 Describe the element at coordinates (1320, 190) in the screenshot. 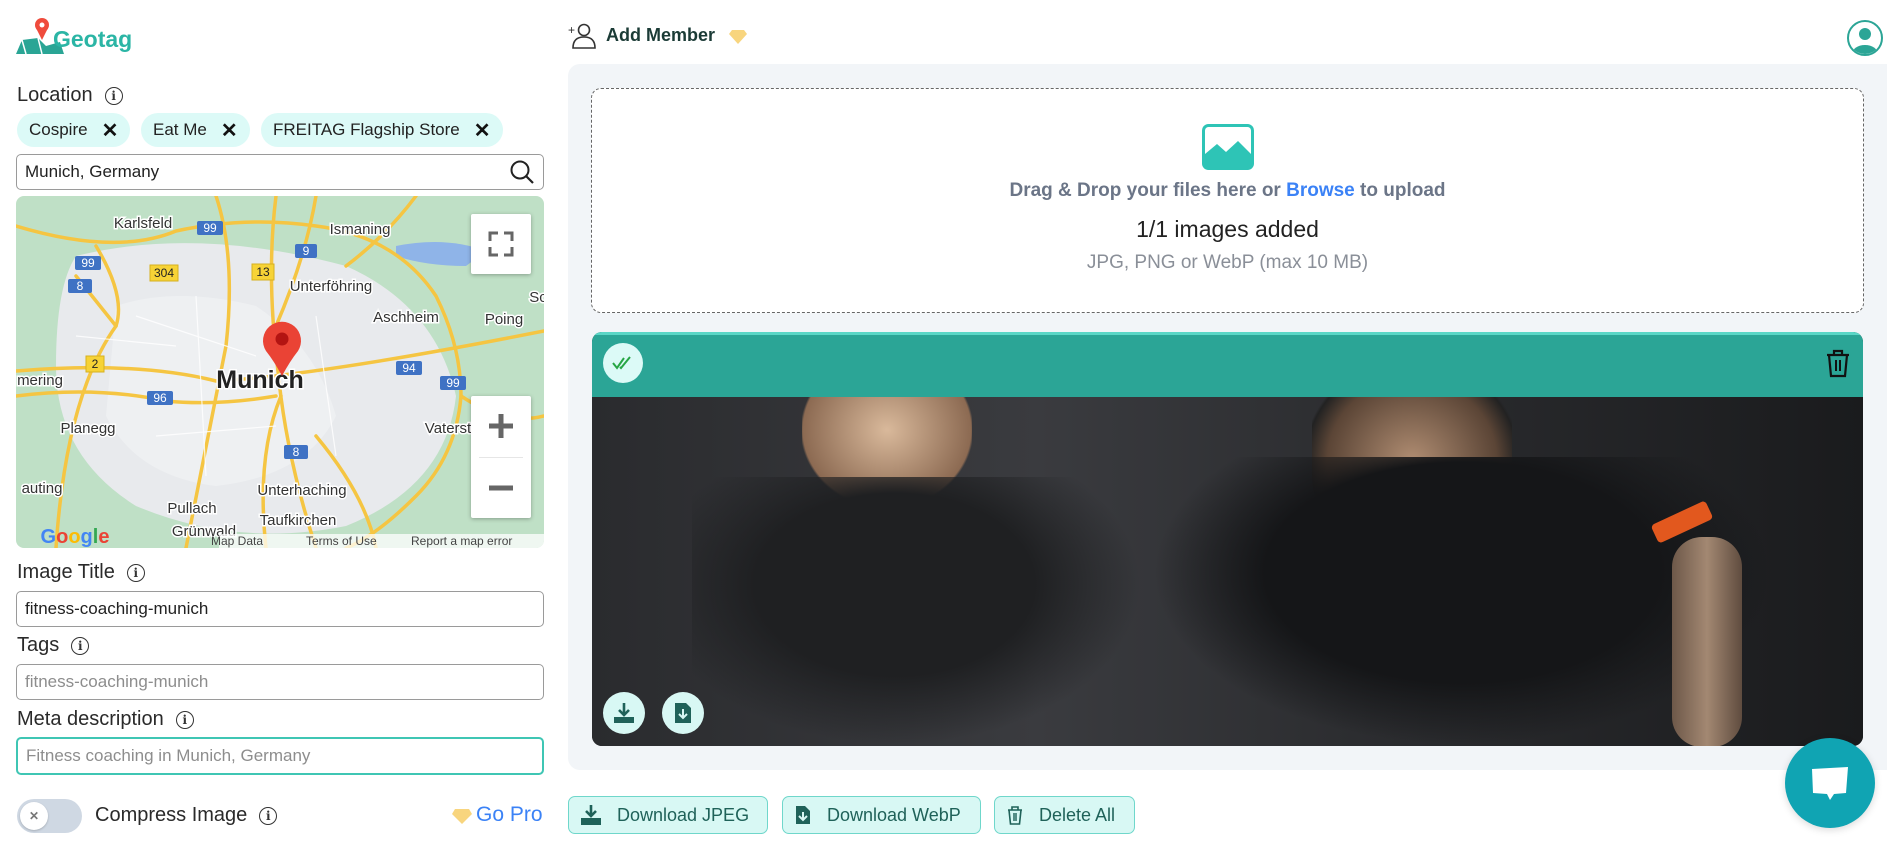

I see `browse-link: Browse` at that location.